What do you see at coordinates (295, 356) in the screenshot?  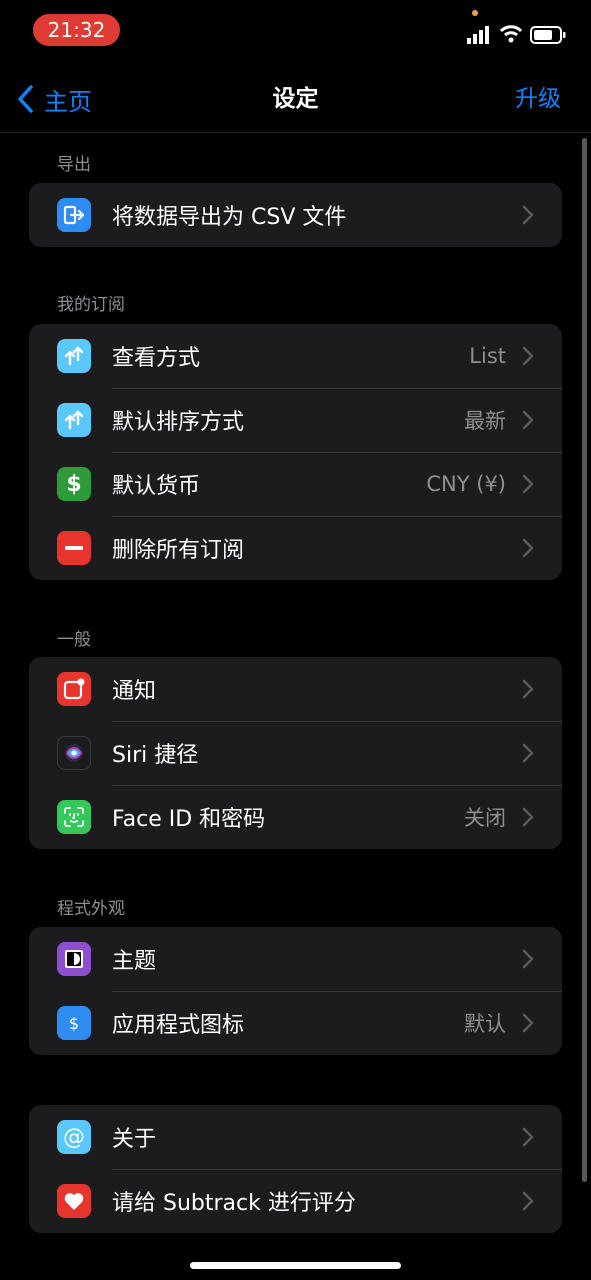 I see `row-view-mode: 查看方式 List` at bounding box center [295, 356].